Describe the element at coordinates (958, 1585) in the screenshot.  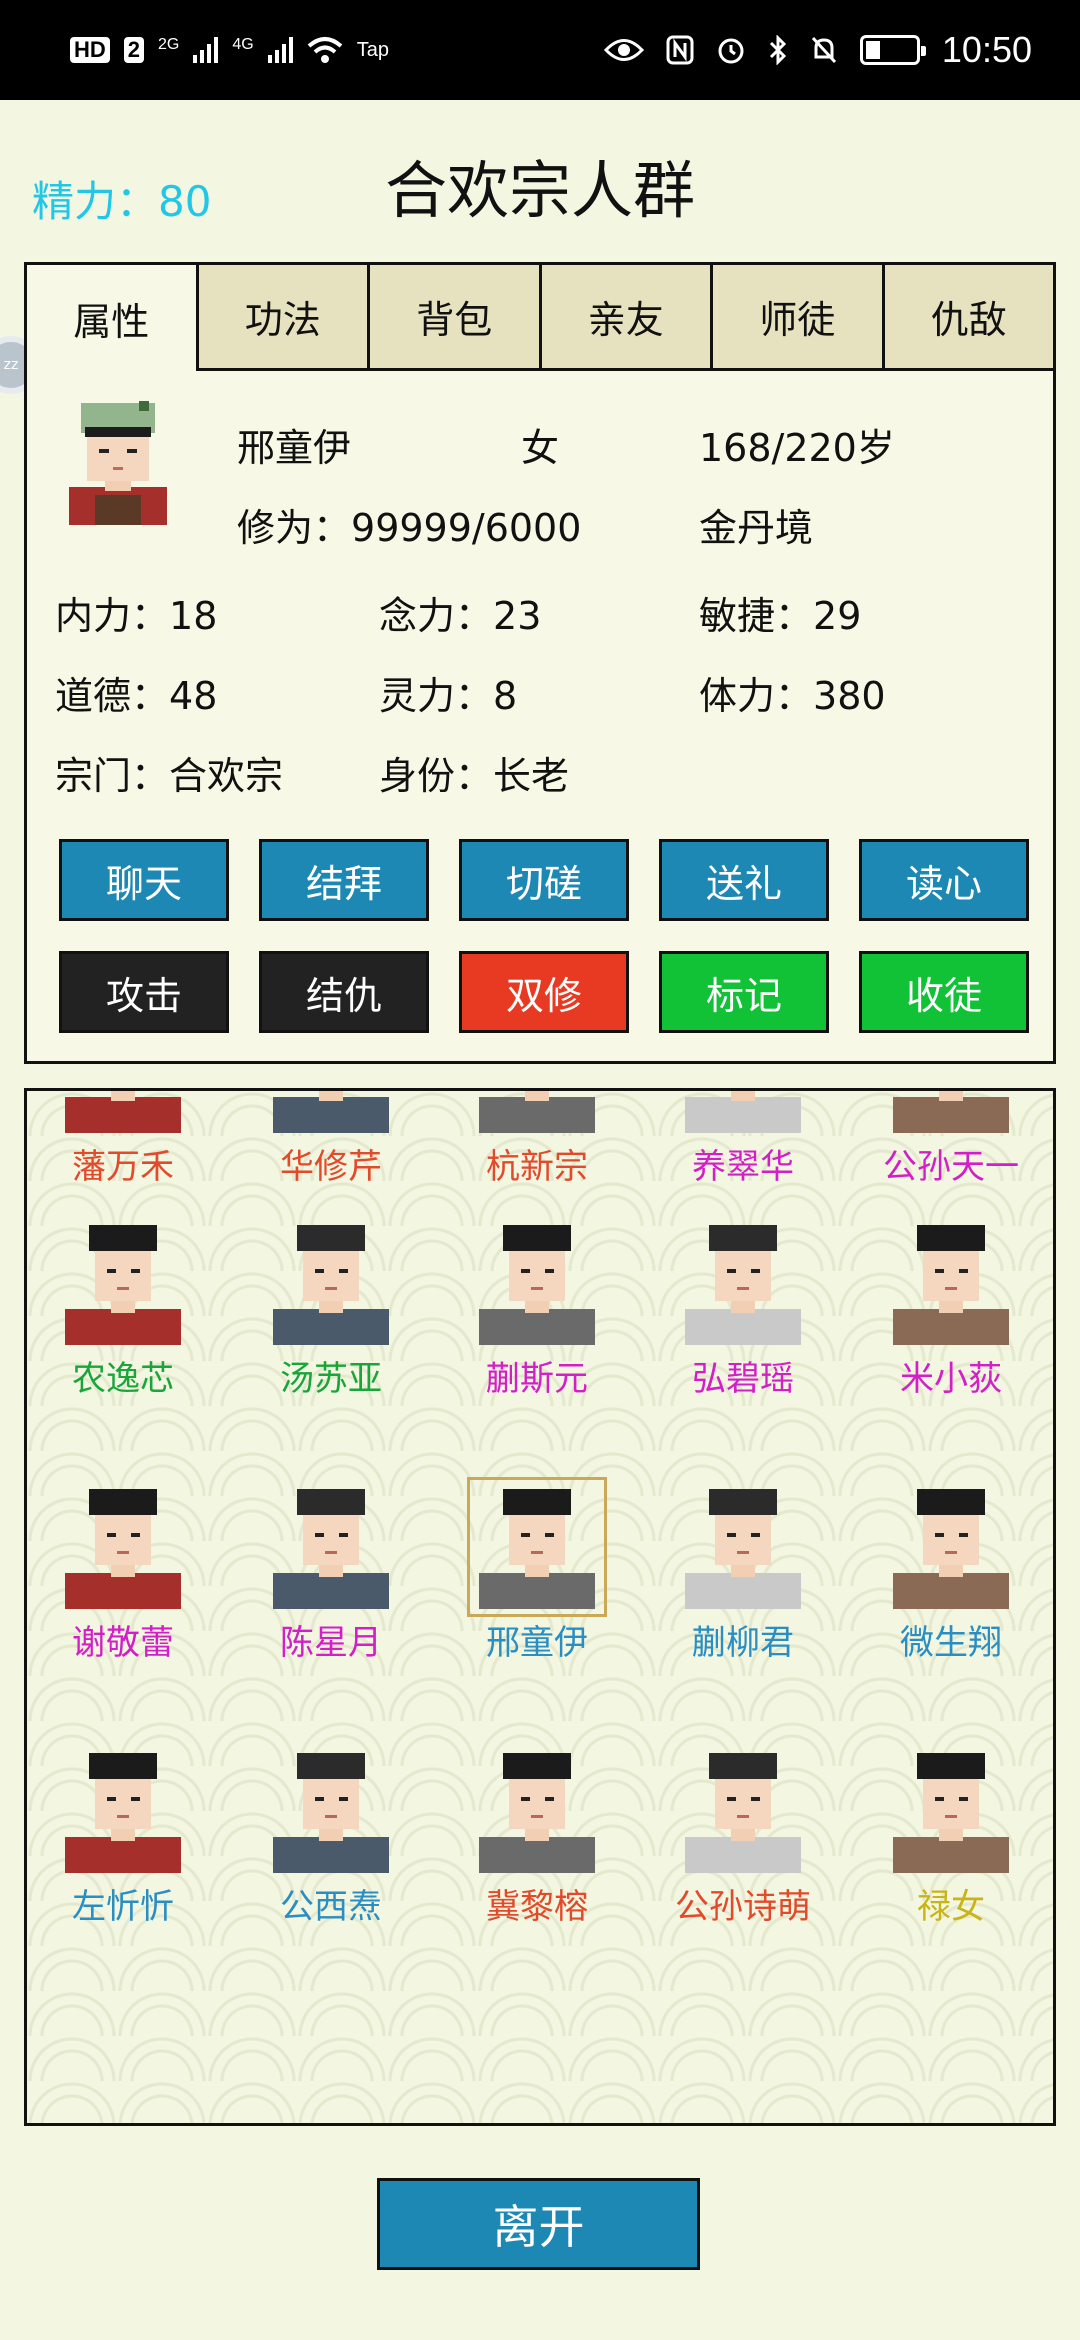
I see `person-cell: 微生翔` at that location.